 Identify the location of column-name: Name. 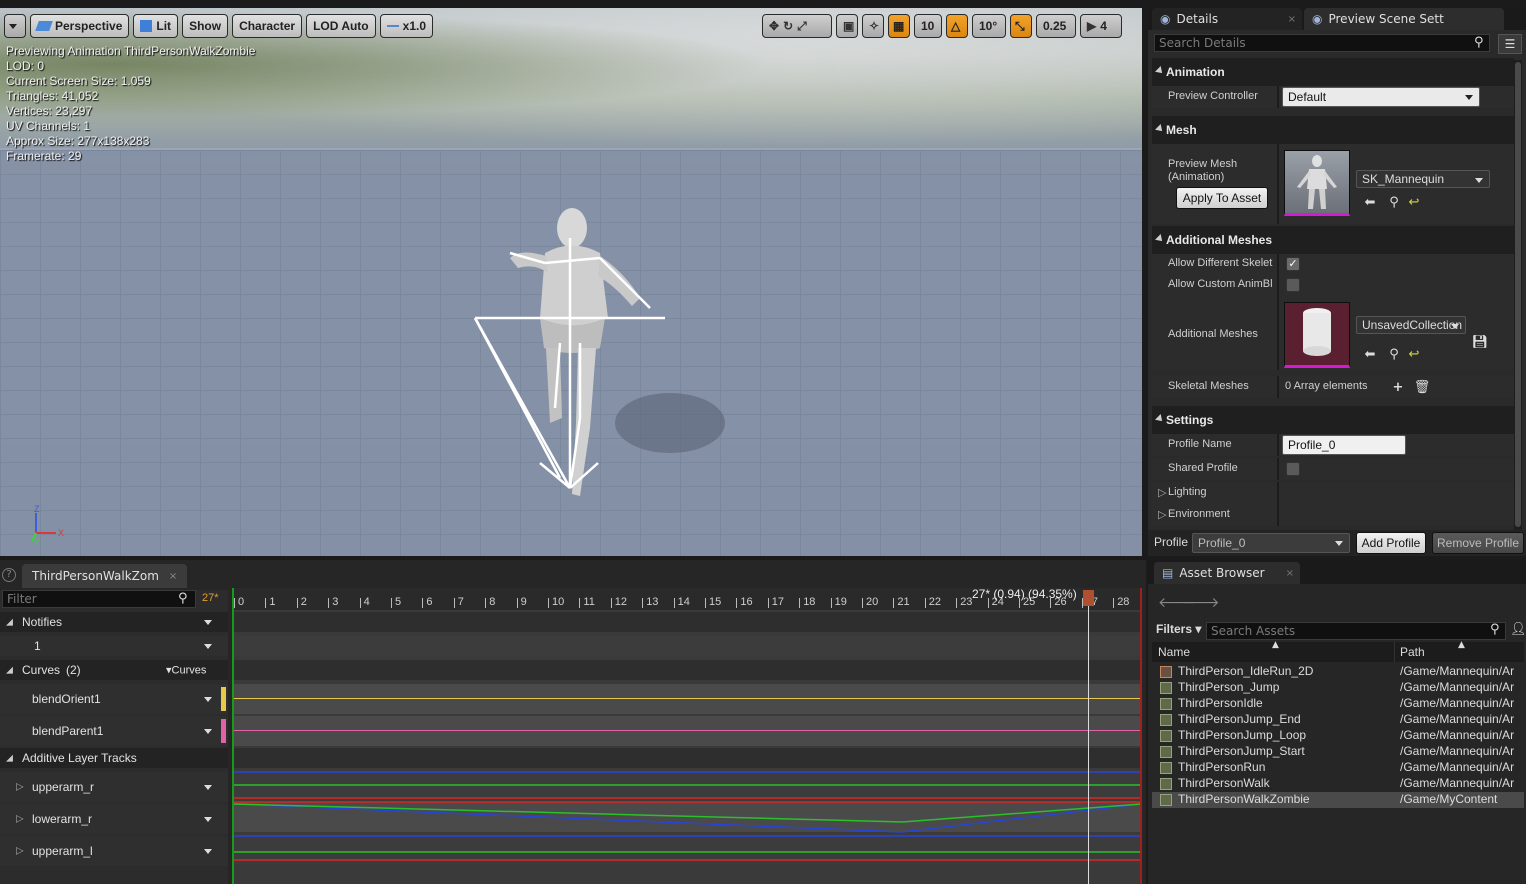
(1174, 652).